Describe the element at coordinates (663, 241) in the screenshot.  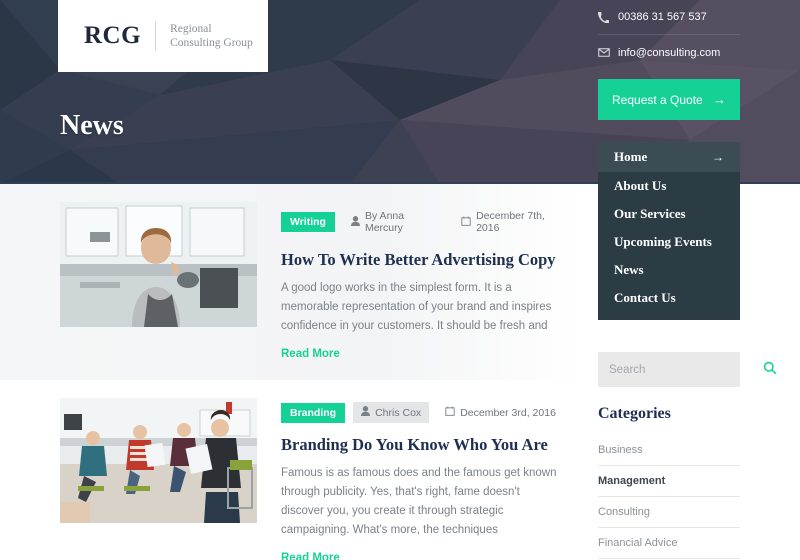
I see `nav-item-upcoming-events-label: Upcoming Events` at that location.